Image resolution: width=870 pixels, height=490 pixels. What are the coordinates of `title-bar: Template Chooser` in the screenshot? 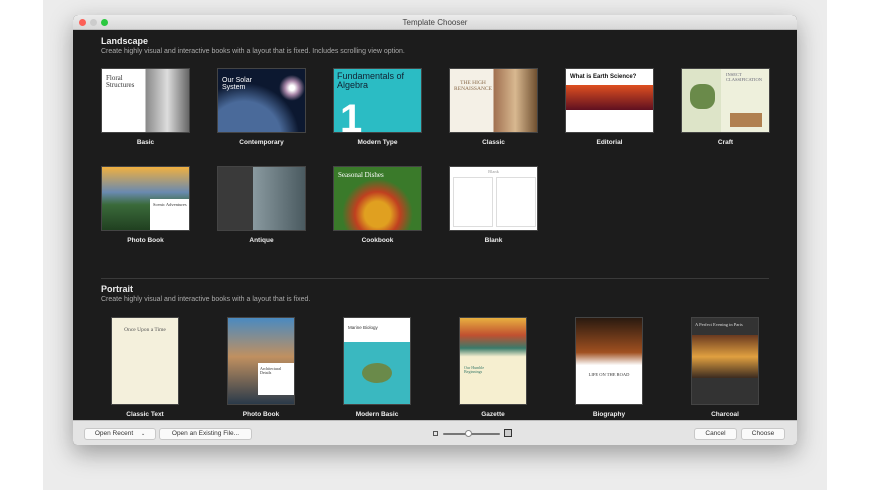 It's located at (435, 22).